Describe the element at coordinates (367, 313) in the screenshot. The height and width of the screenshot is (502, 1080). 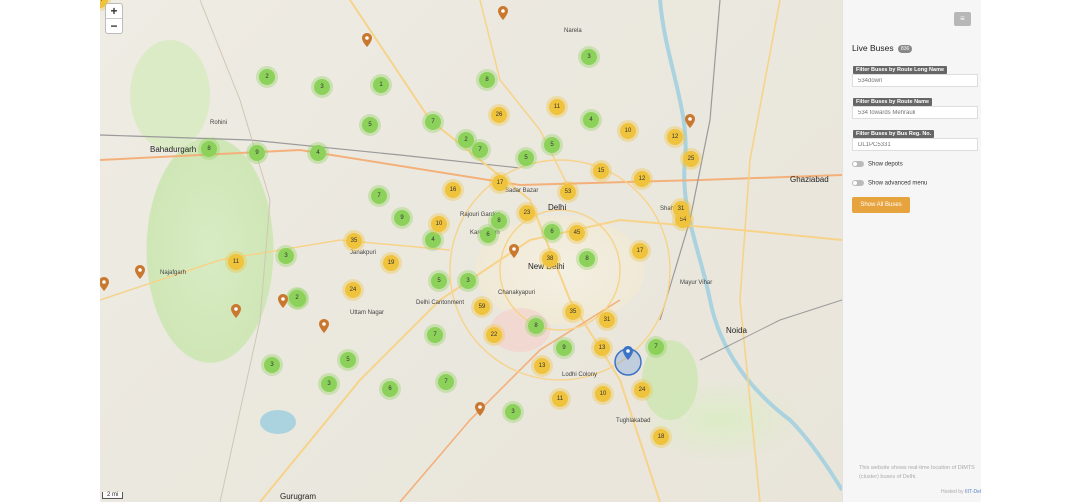
I see `place-label: Uttam Nagar` at that location.